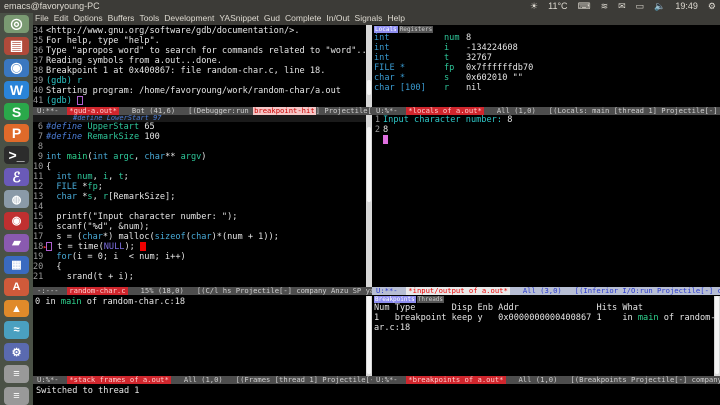 This screenshot has height=405, width=720. I want to click on line-number: 12, so click(38, 187).